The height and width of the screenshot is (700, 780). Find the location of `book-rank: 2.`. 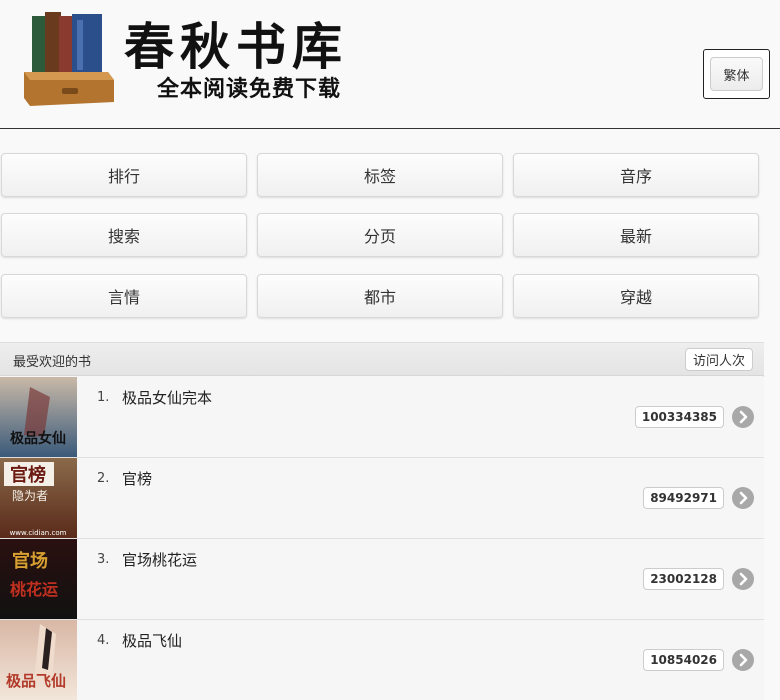

book-rank: 2. is located at coordinates (103, 478).